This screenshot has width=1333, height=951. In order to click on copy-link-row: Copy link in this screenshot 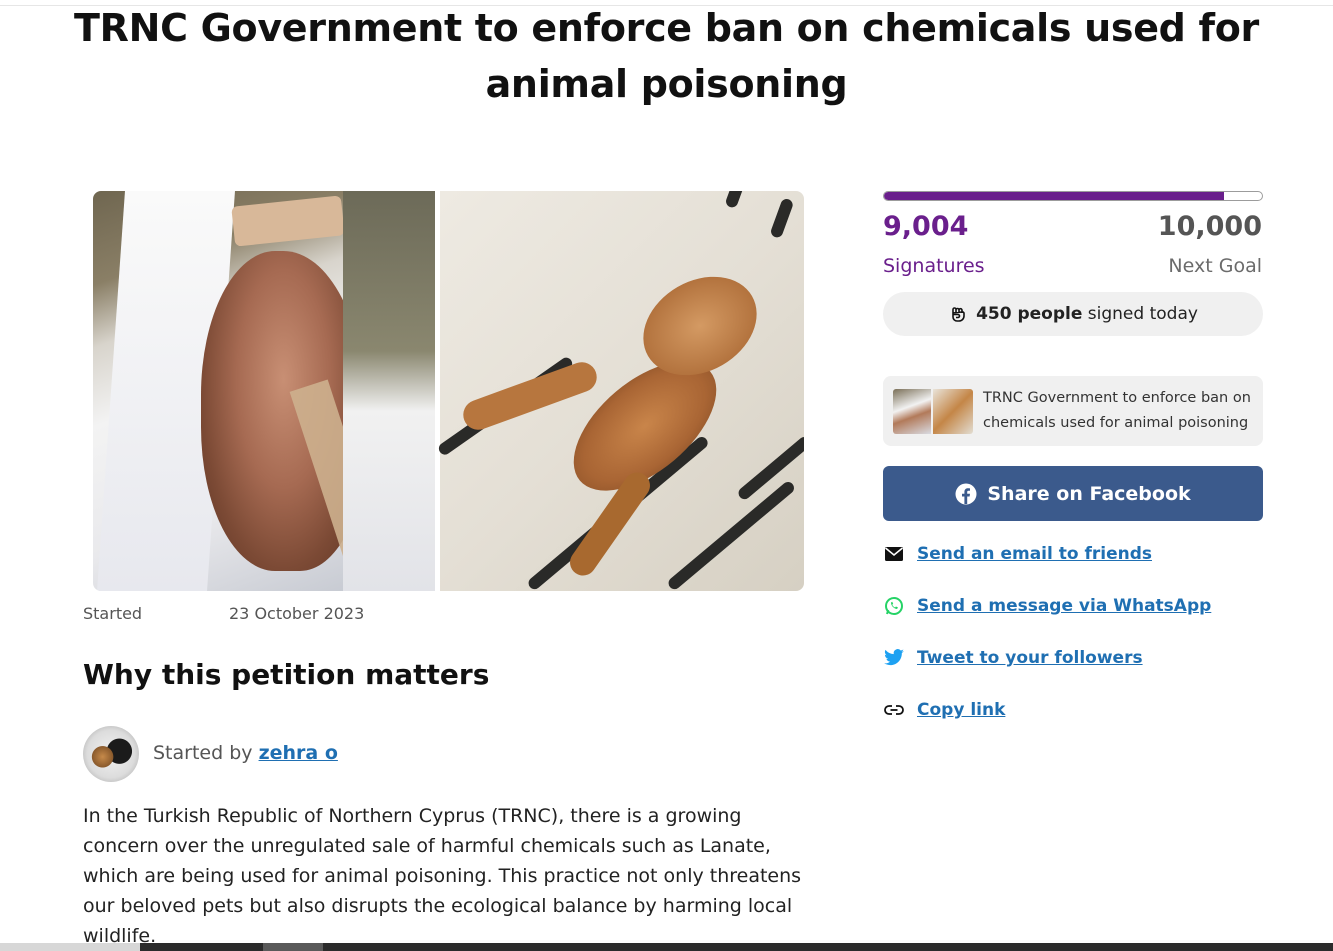, I will do `click(944, 710)`.